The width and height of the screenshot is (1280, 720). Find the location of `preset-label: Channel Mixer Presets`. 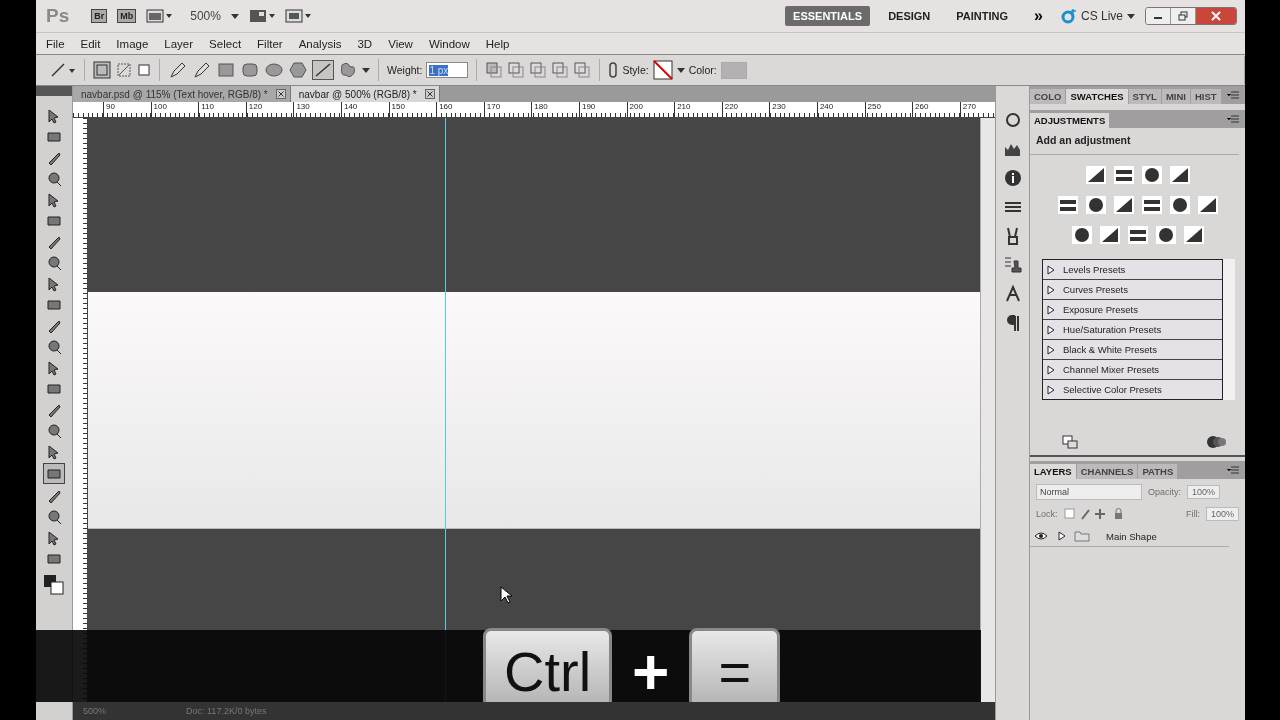

preset-label: Channel Mixer Presets is located at coordinates (1111, 369).